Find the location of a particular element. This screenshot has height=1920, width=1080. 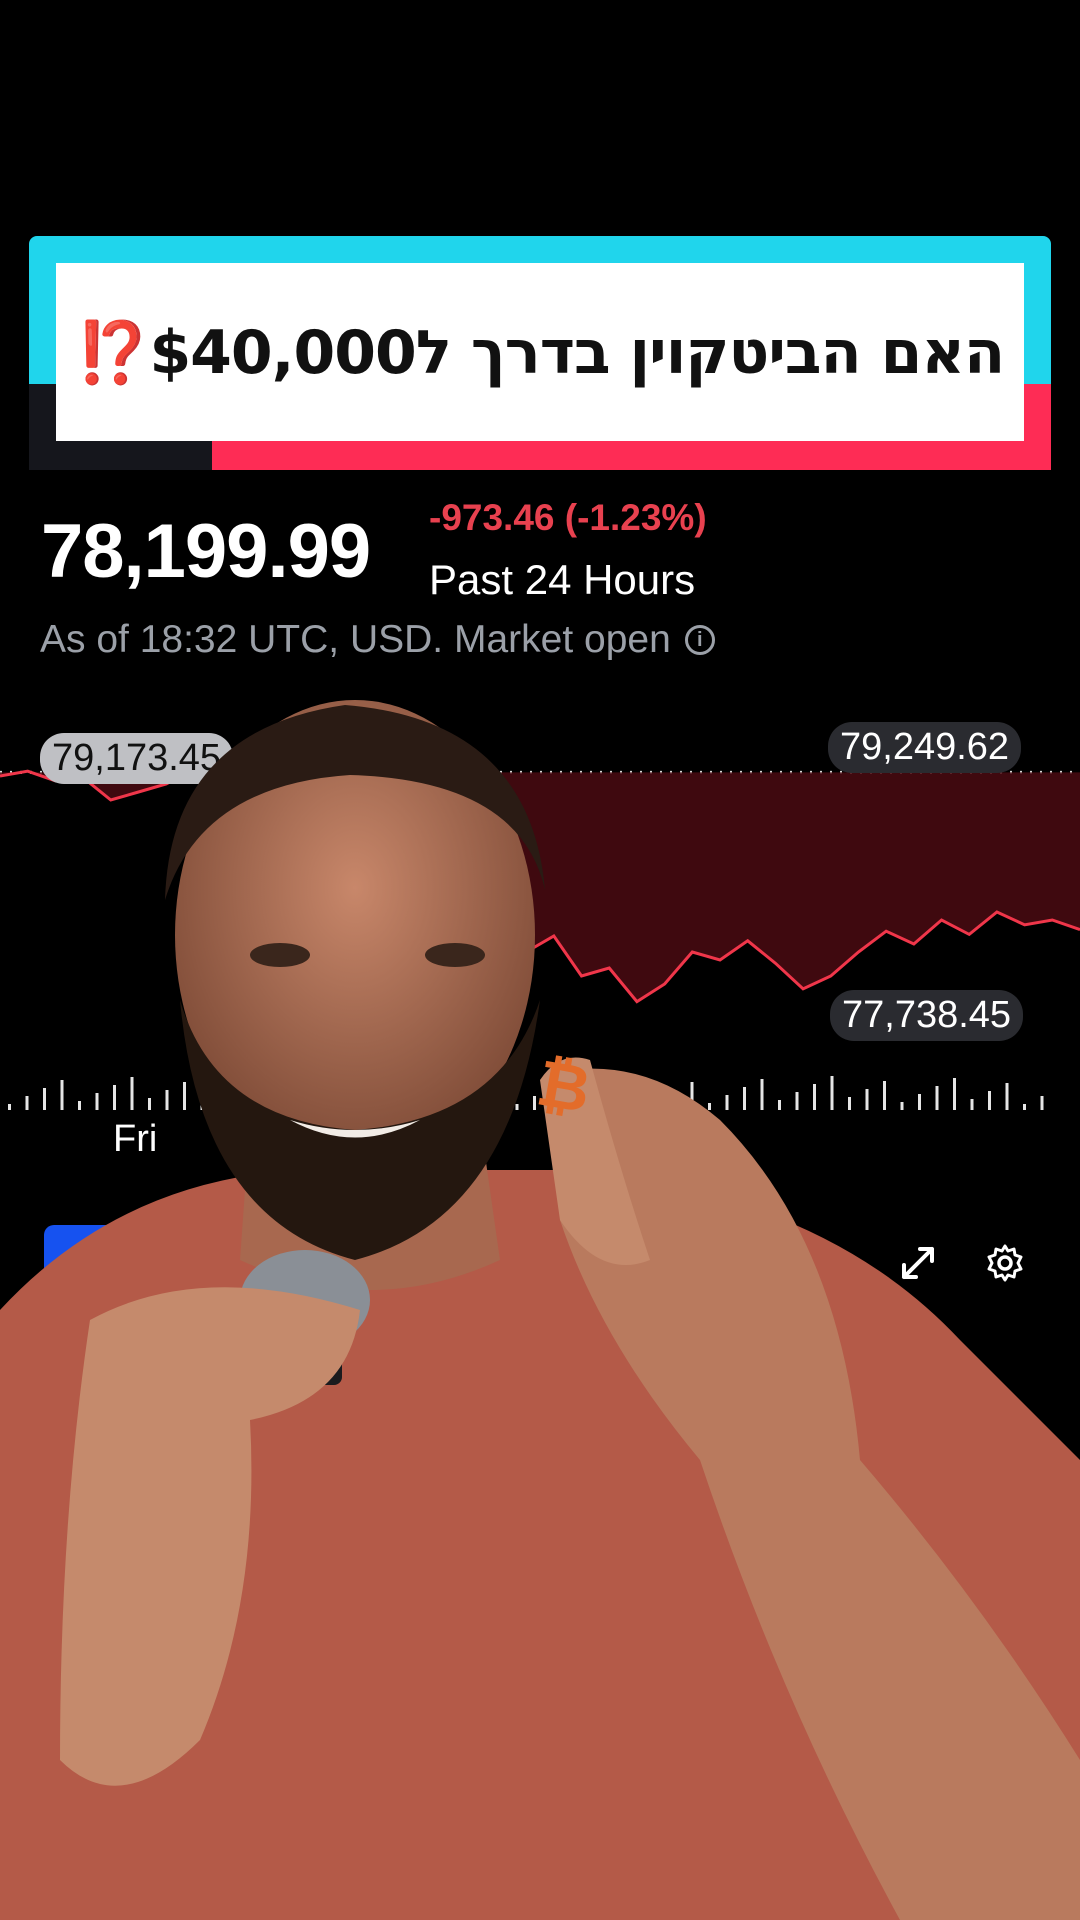

gear-icon is located at coordinates (1005, 1263).